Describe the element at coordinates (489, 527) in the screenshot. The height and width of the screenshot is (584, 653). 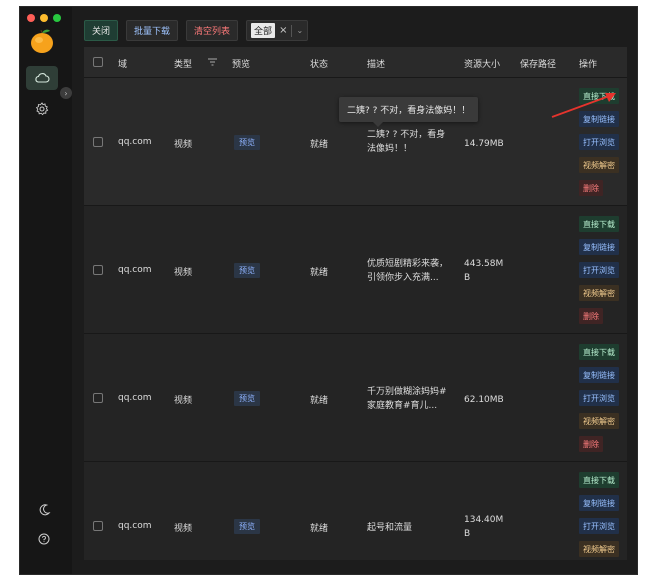
I see `row-size: 134.40M B` at that location.